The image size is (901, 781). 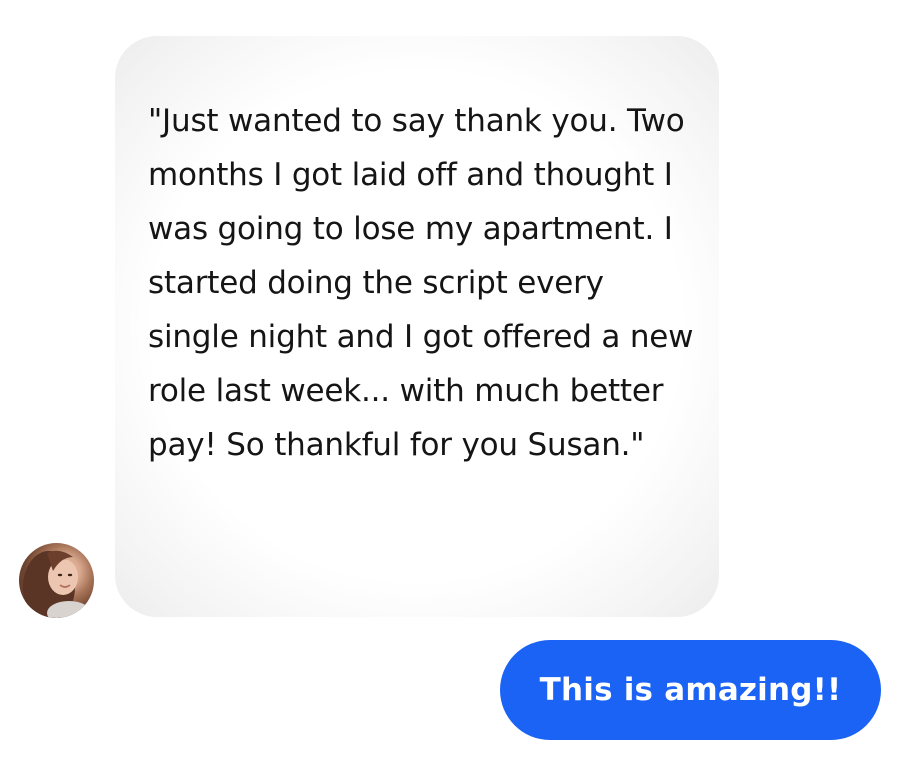 I want to click on avatar-photo-icon, so click(x=57, y=584).